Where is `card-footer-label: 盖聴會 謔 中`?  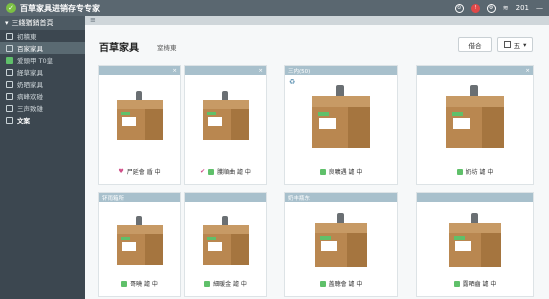
card-footer-label: 盖聴會 謔 中 is located at coordinates (345, 284).